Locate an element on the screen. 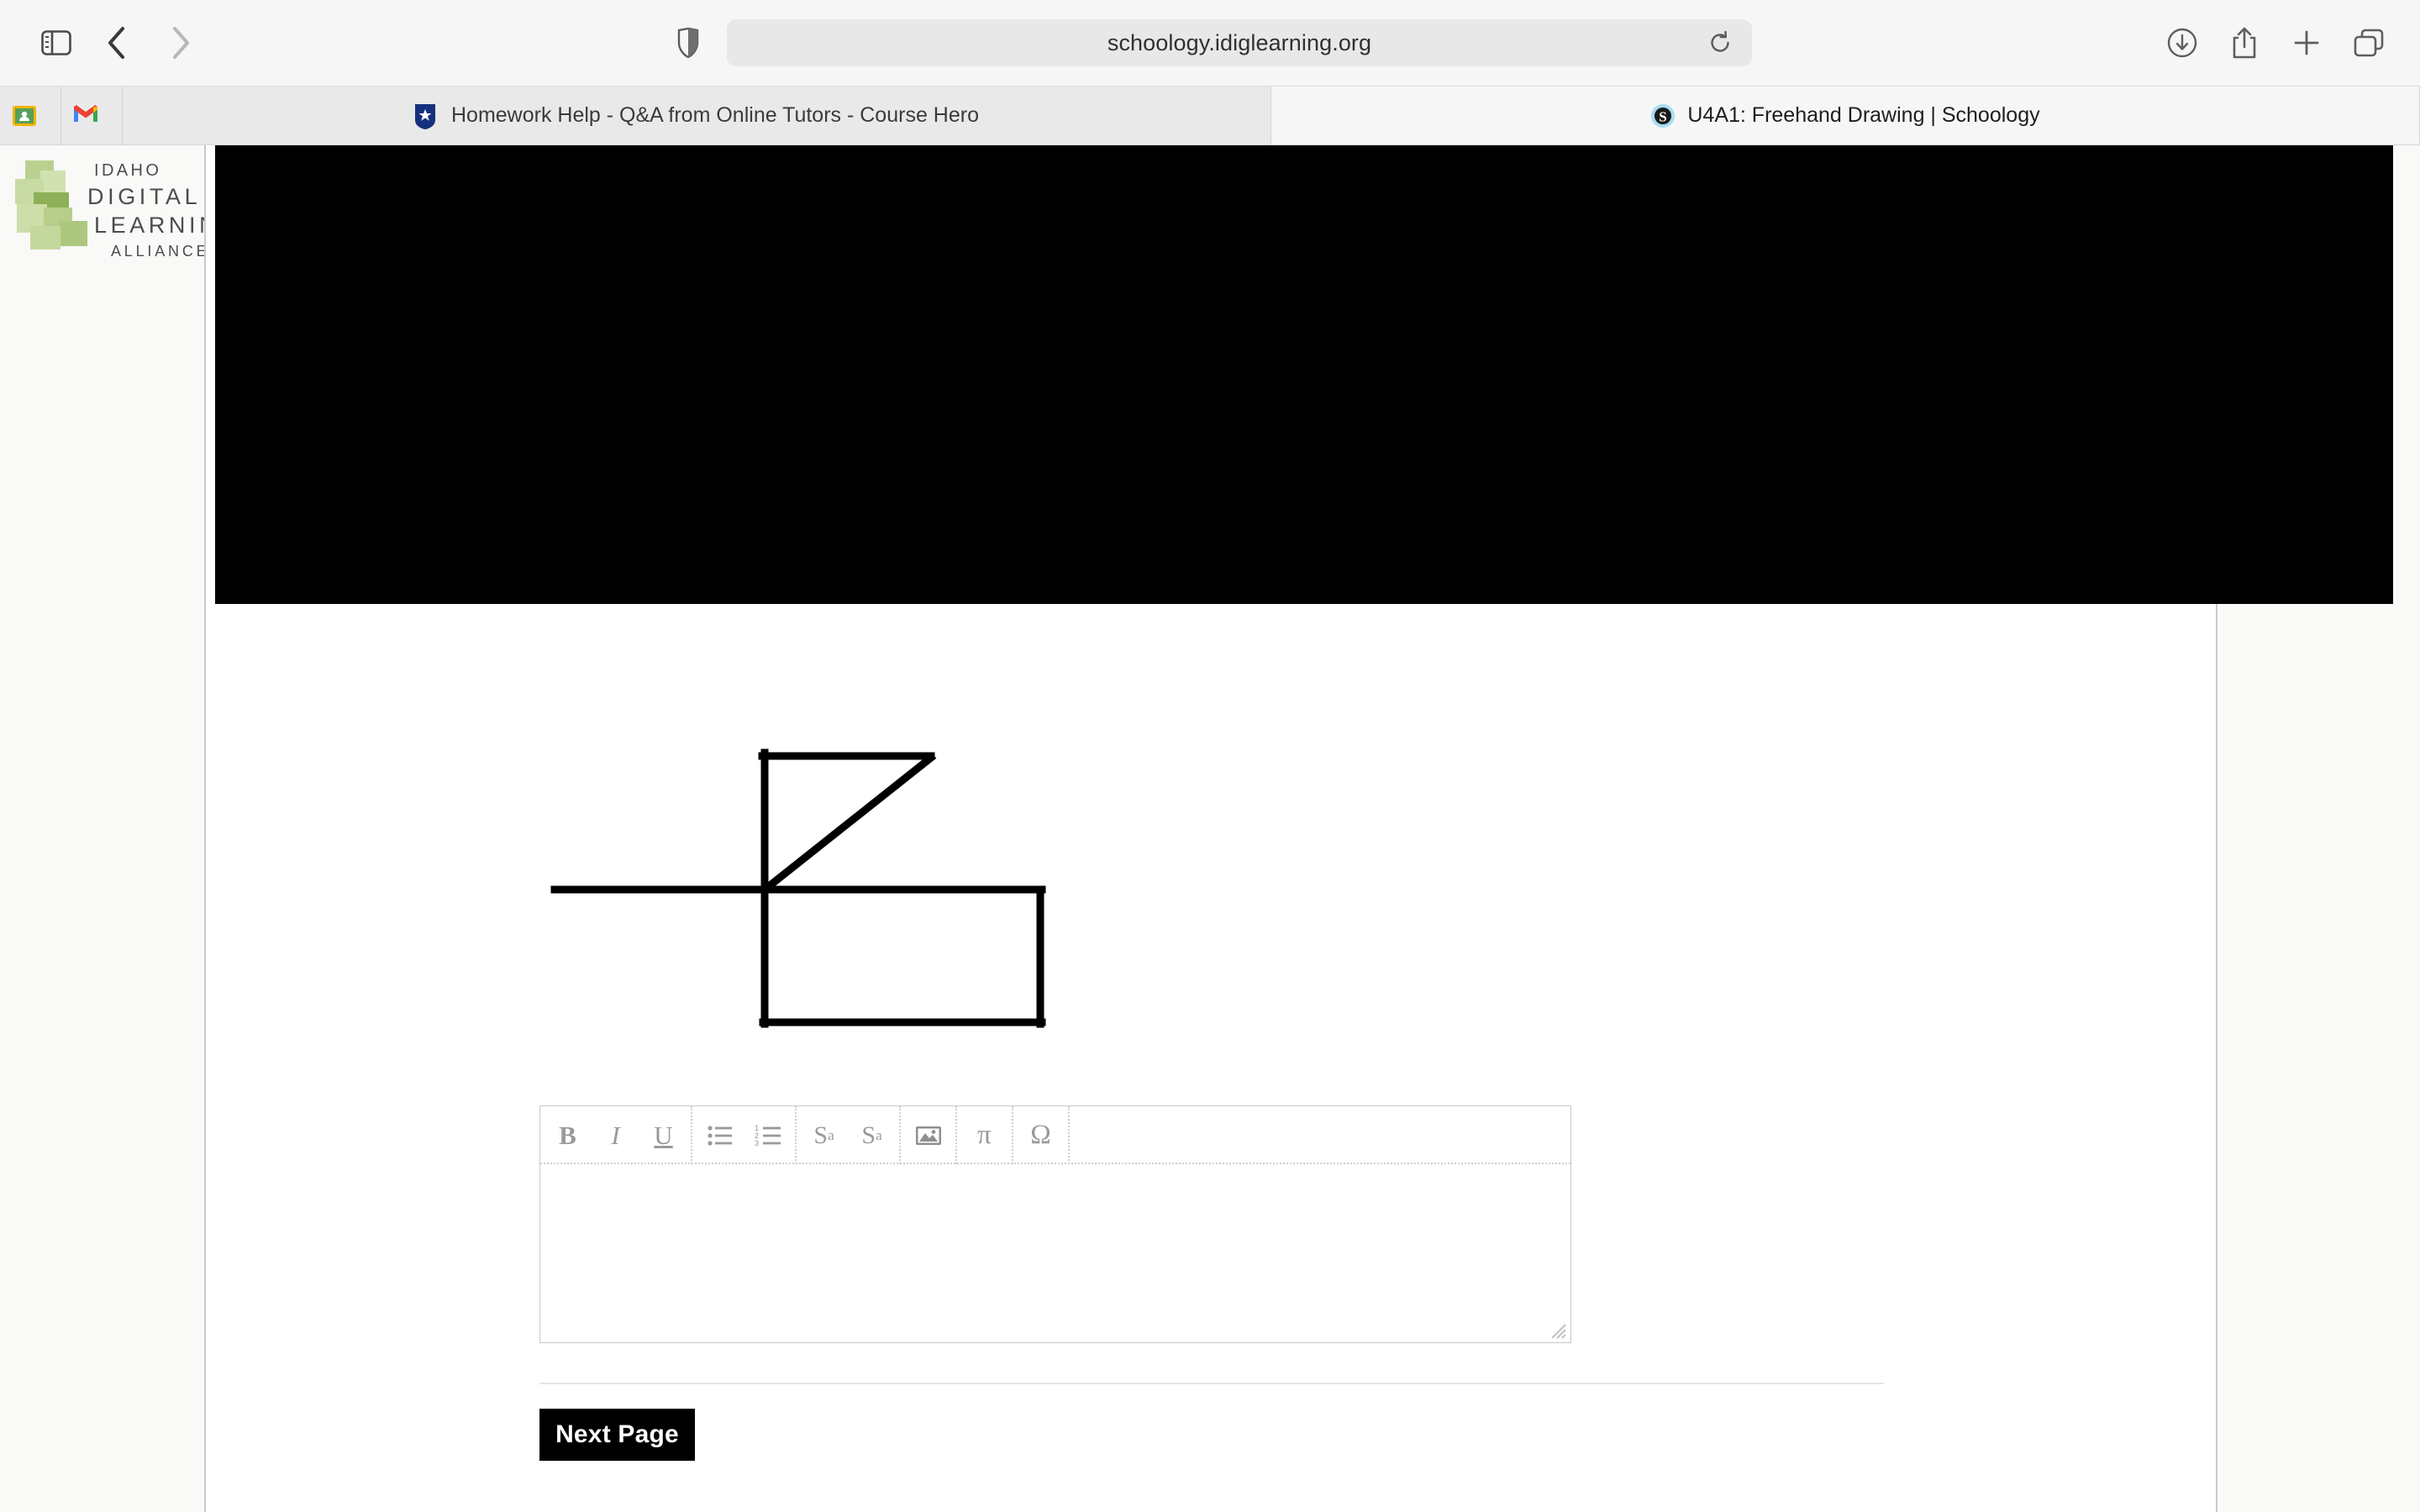  toolbar-left-group is located at coordinates (120, 43).